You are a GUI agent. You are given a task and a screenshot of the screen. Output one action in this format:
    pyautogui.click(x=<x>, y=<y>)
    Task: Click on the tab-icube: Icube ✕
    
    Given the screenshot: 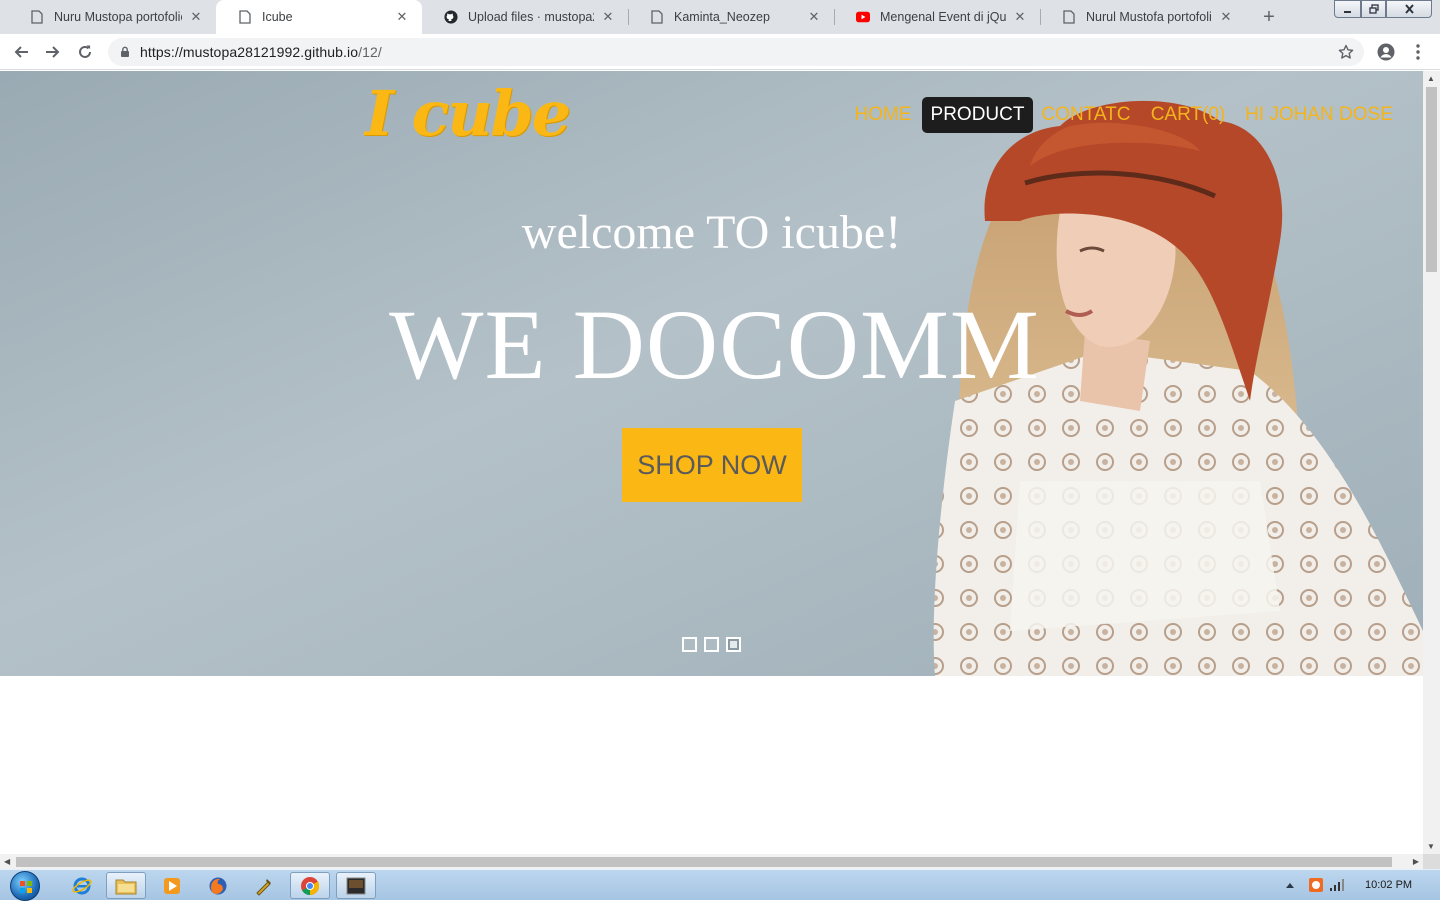 What is the action you would take?
    pyautogui.click(x=319, y=17)
    